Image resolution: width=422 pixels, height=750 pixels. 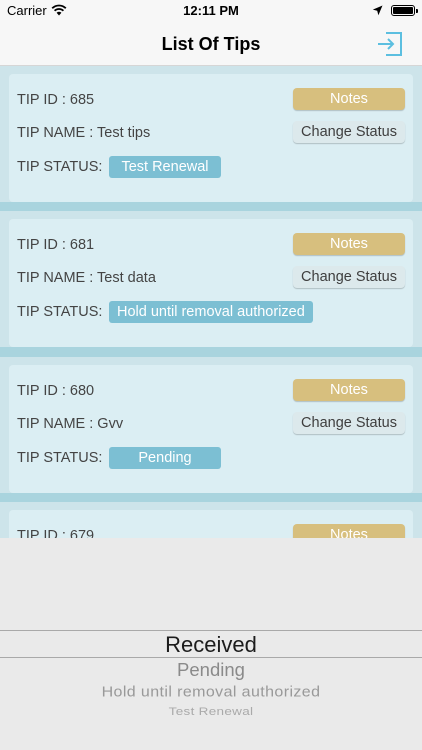 I want to click on battery-icon, so click(x=404, y=10).